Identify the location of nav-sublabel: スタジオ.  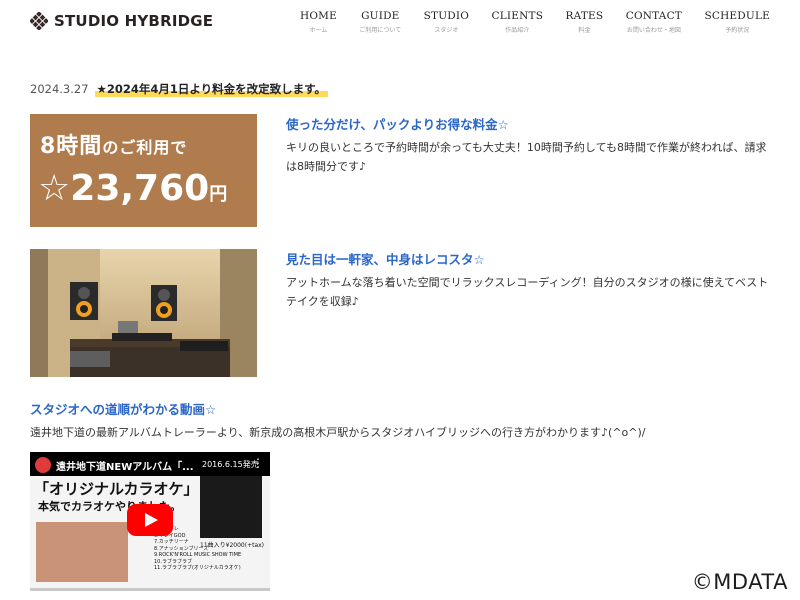
(446, 30).